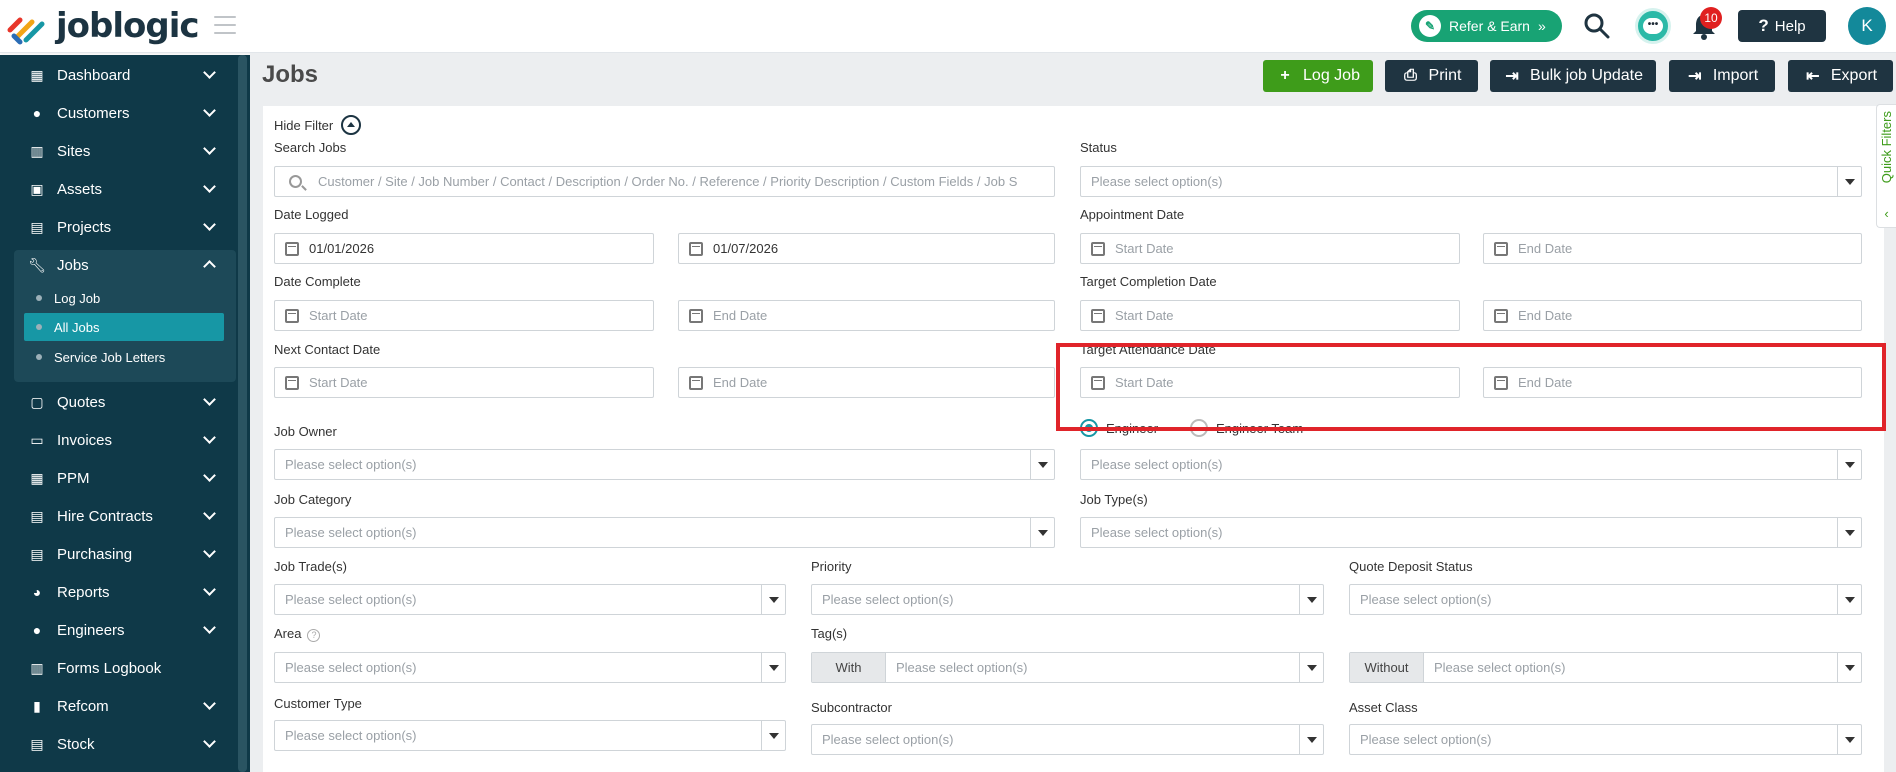  What do you see at coordinates (1471, 464) in the screenshot?
I see `engineer-select: Please select option(s)` at bounding box center [1471, 464].